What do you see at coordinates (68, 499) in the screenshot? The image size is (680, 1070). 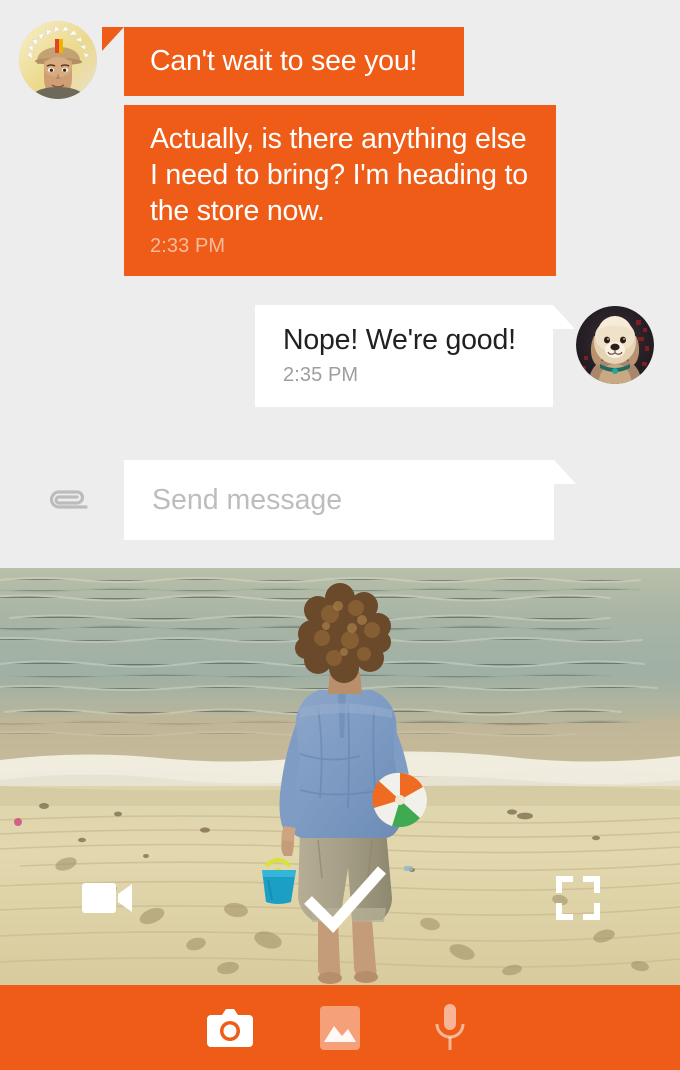 I see `paperclip-icon` at bounding box center [68, 499].